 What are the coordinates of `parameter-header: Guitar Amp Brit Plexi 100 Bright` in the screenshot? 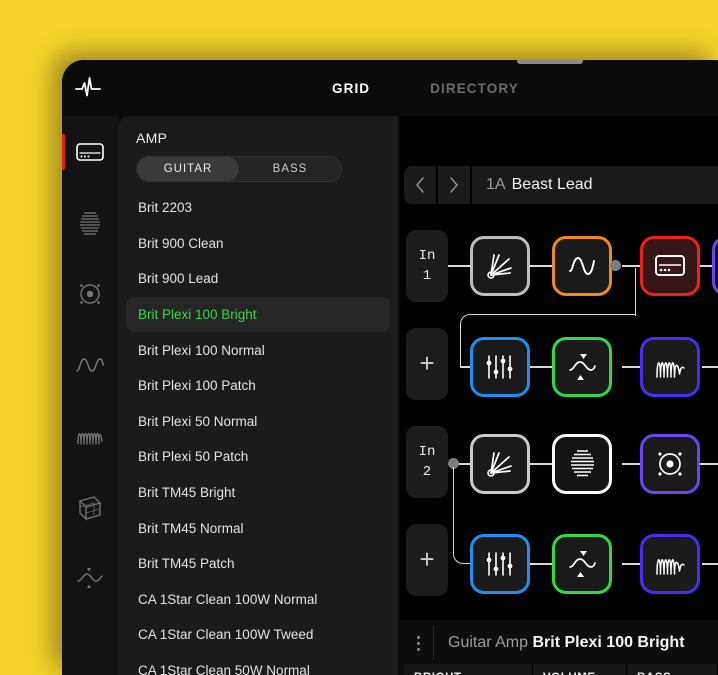 It's located at (560, 643).